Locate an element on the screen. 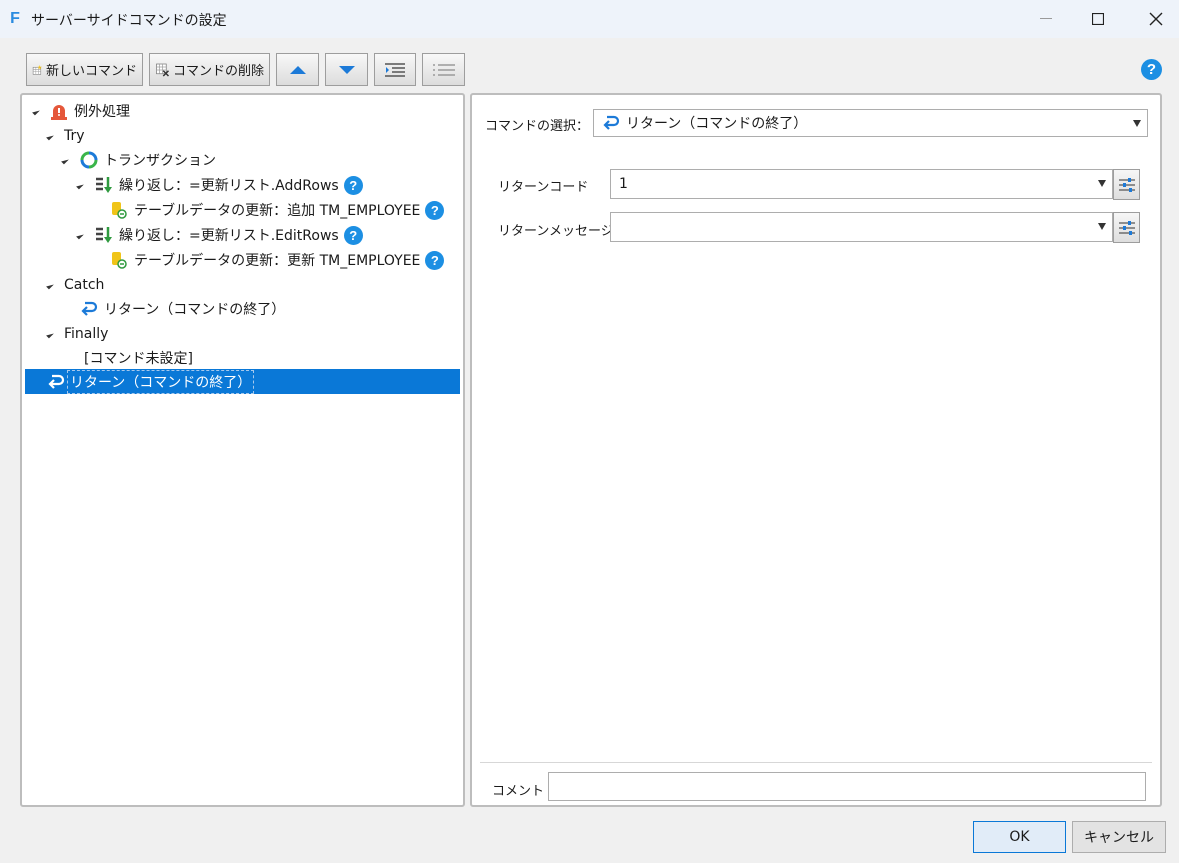 The image size is (1179, 863). command-select-value: リターン（コマンドの終了） is located at coordinates (717, 124).